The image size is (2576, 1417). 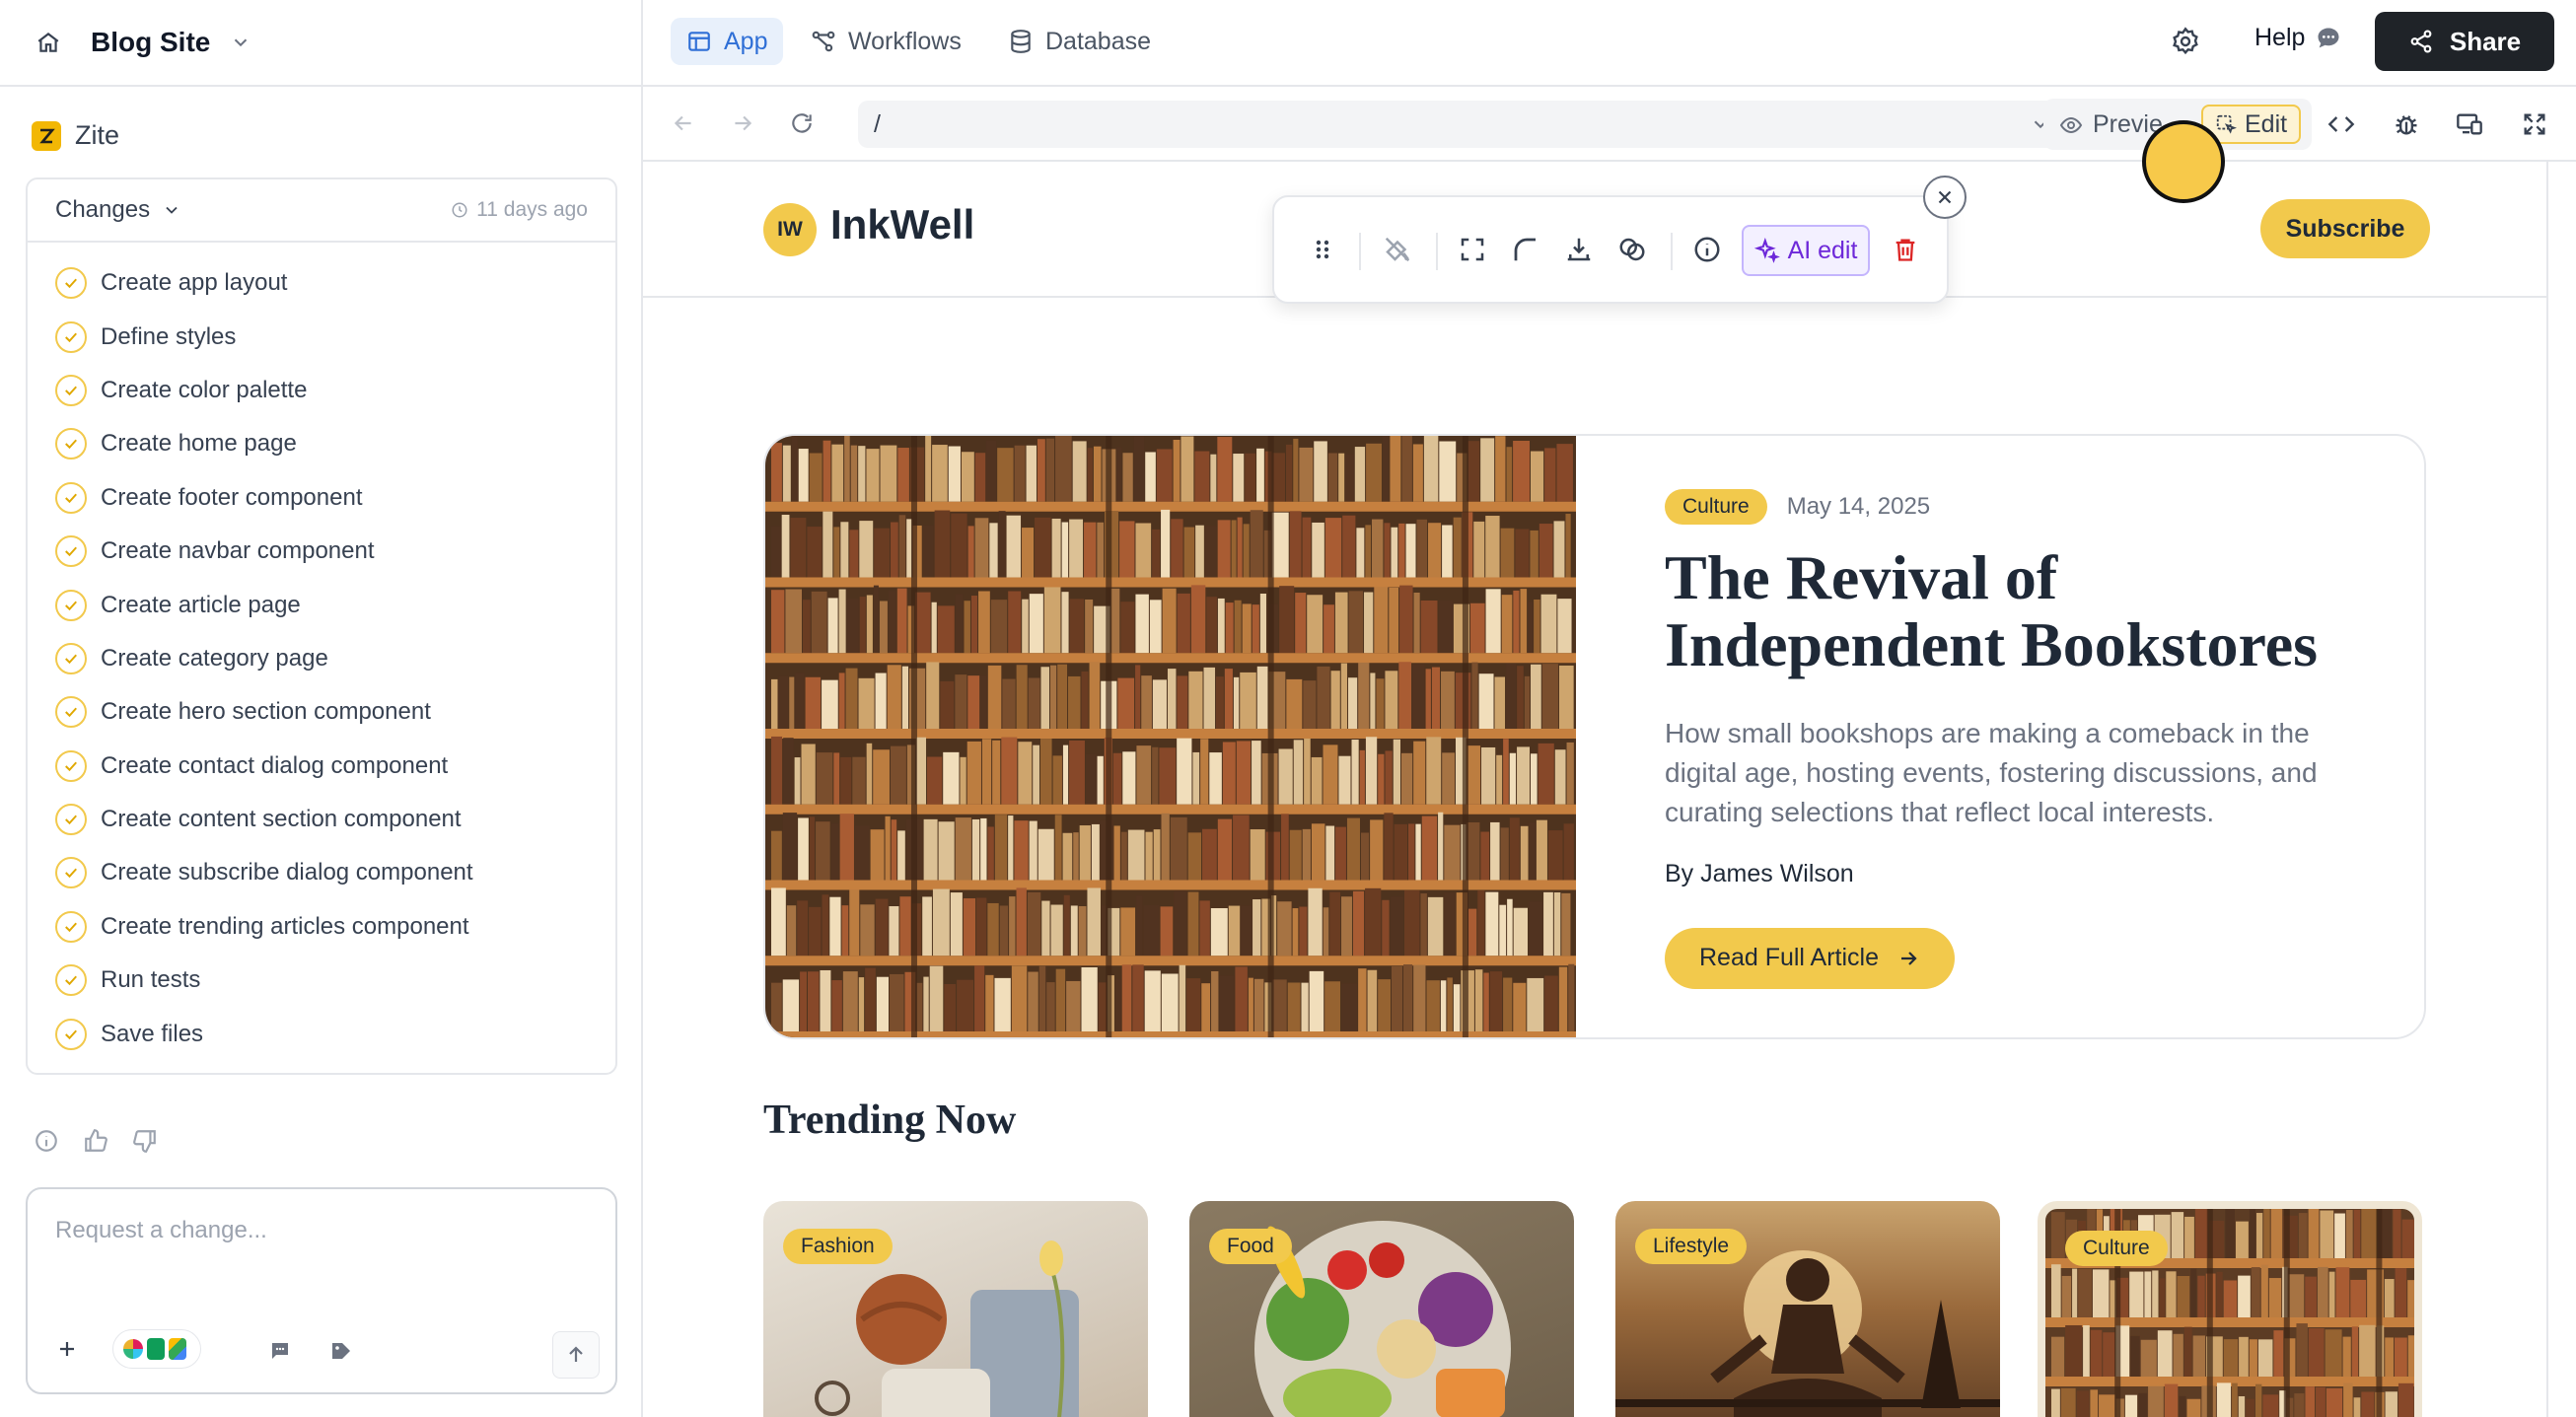 I want to click on change-item: Create trending articles component, so click(x=335, y=927).